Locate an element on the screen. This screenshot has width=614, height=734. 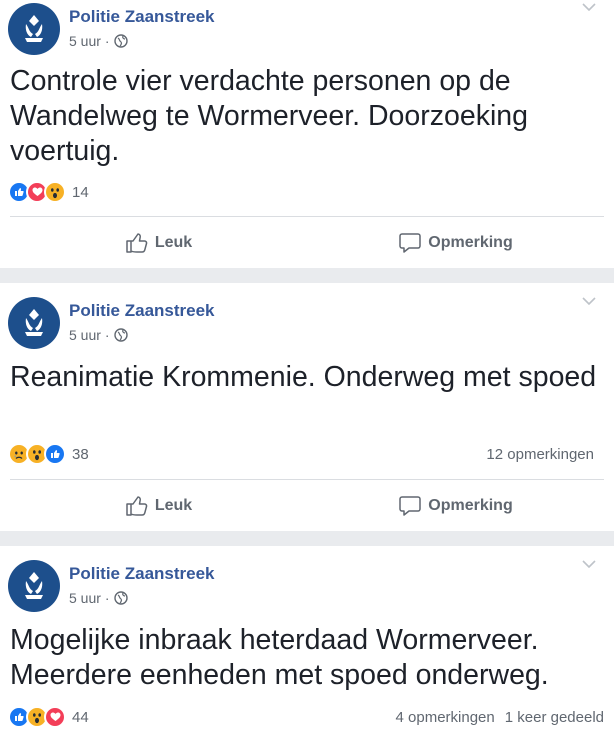
reactions-summary: 14 is located at coordinates (48, 192).